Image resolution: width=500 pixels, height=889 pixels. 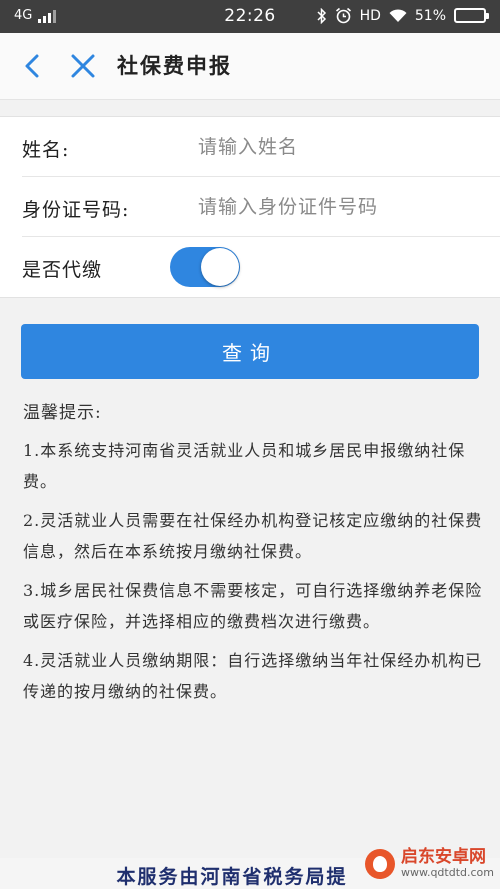 I want to click on hd-label: HD, so click(x=370, y=15).